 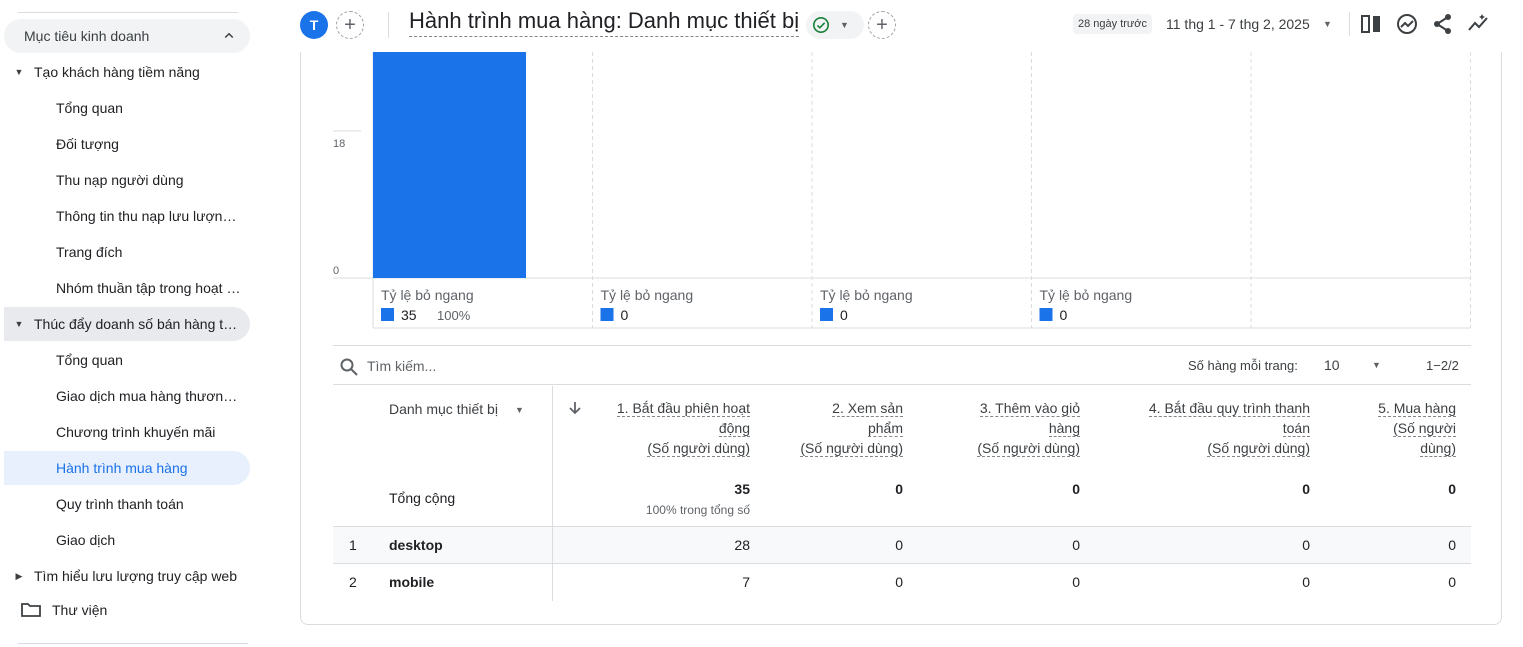 What do you see at coordinates (120, 180) in the screenshot?
I see `sidebar-item-label: Thu nạp người dùng` at bounding box center [120, 180].